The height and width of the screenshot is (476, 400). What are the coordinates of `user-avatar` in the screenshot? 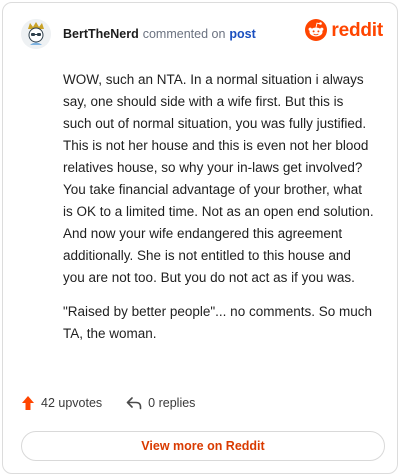 It's located at (36, 34).